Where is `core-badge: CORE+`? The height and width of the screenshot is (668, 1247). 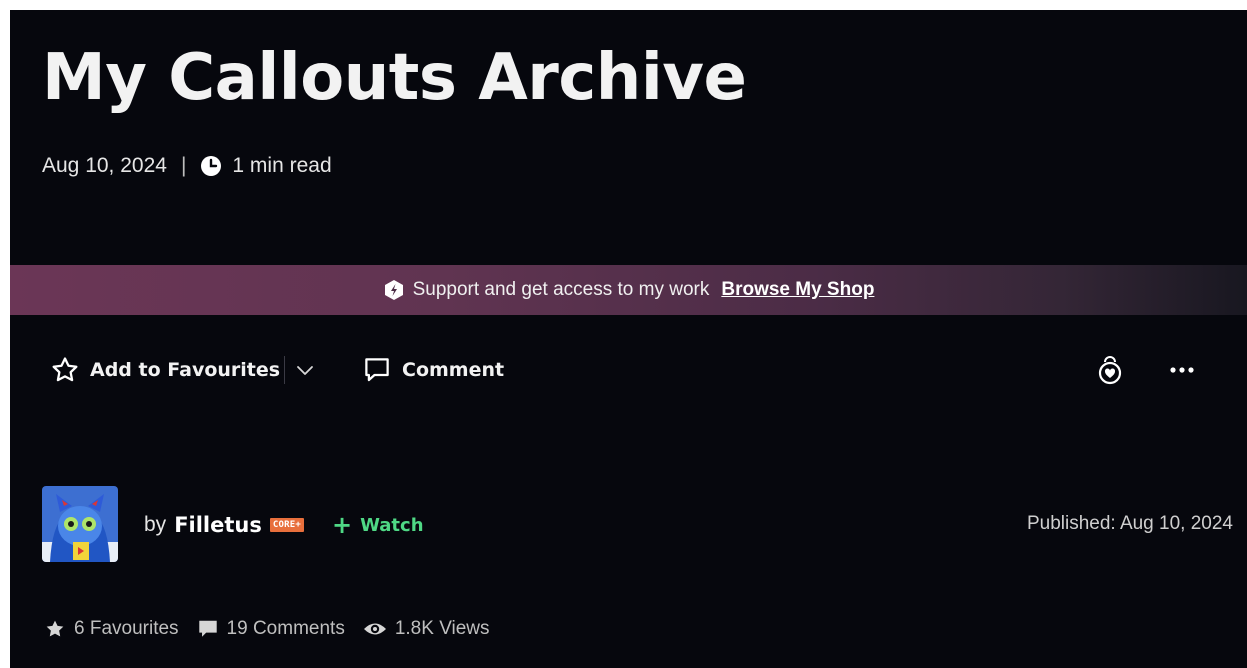 core-badge: CORE+ is located at coordinates (286, 525).